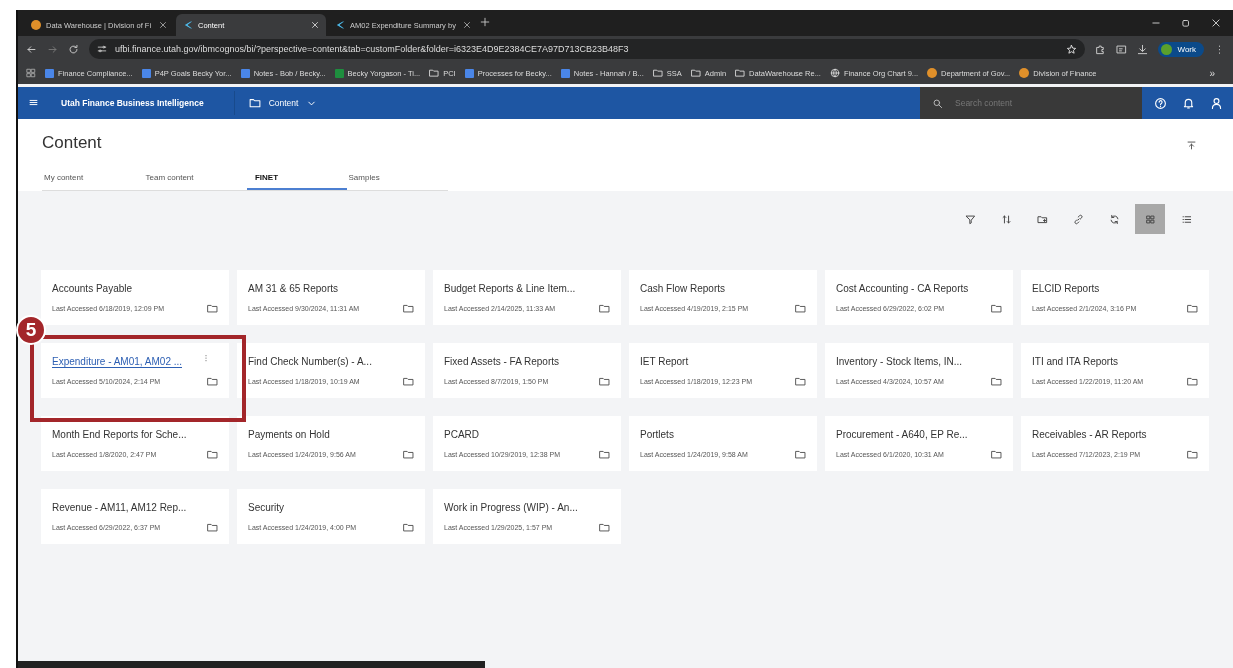 This screenshot has width=1233, height=668. I want to click on content-tab: FINET, so click(296, 181).